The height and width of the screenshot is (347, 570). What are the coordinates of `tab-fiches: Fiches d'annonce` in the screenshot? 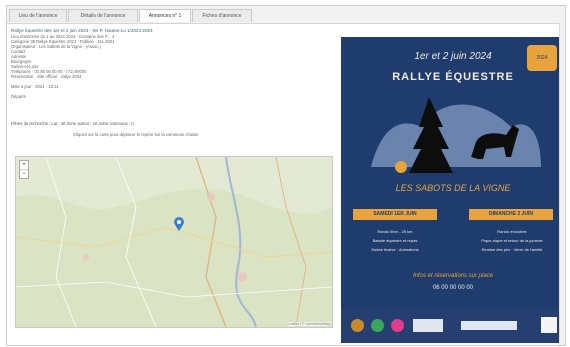 It's located at (222, 15).